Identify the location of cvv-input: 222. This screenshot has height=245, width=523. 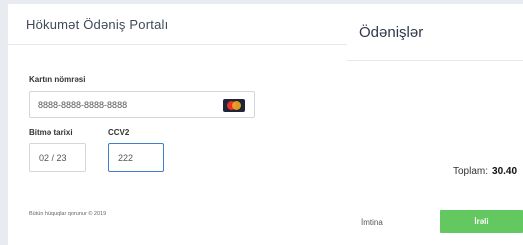
(136, 157).